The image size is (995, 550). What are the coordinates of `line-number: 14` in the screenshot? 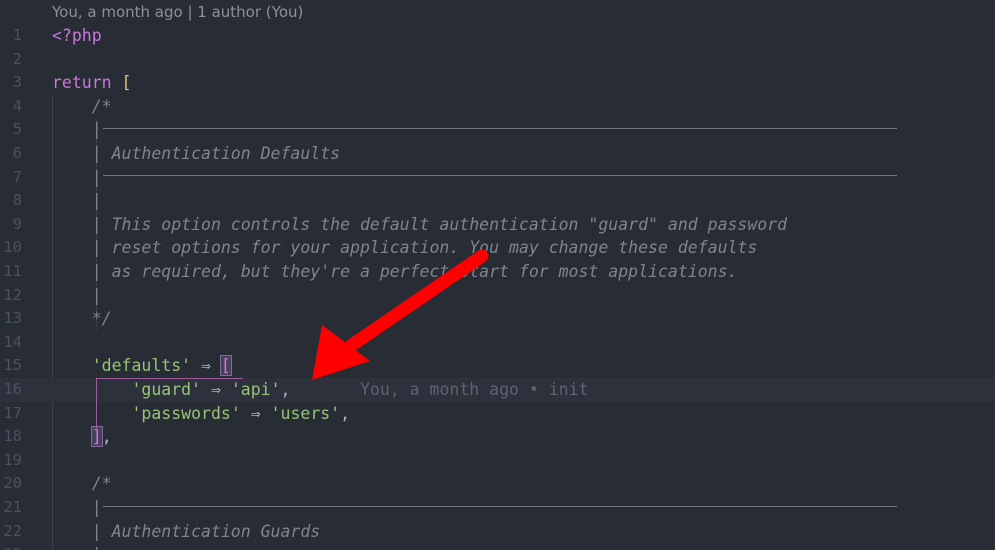 It's located at (12, 341).